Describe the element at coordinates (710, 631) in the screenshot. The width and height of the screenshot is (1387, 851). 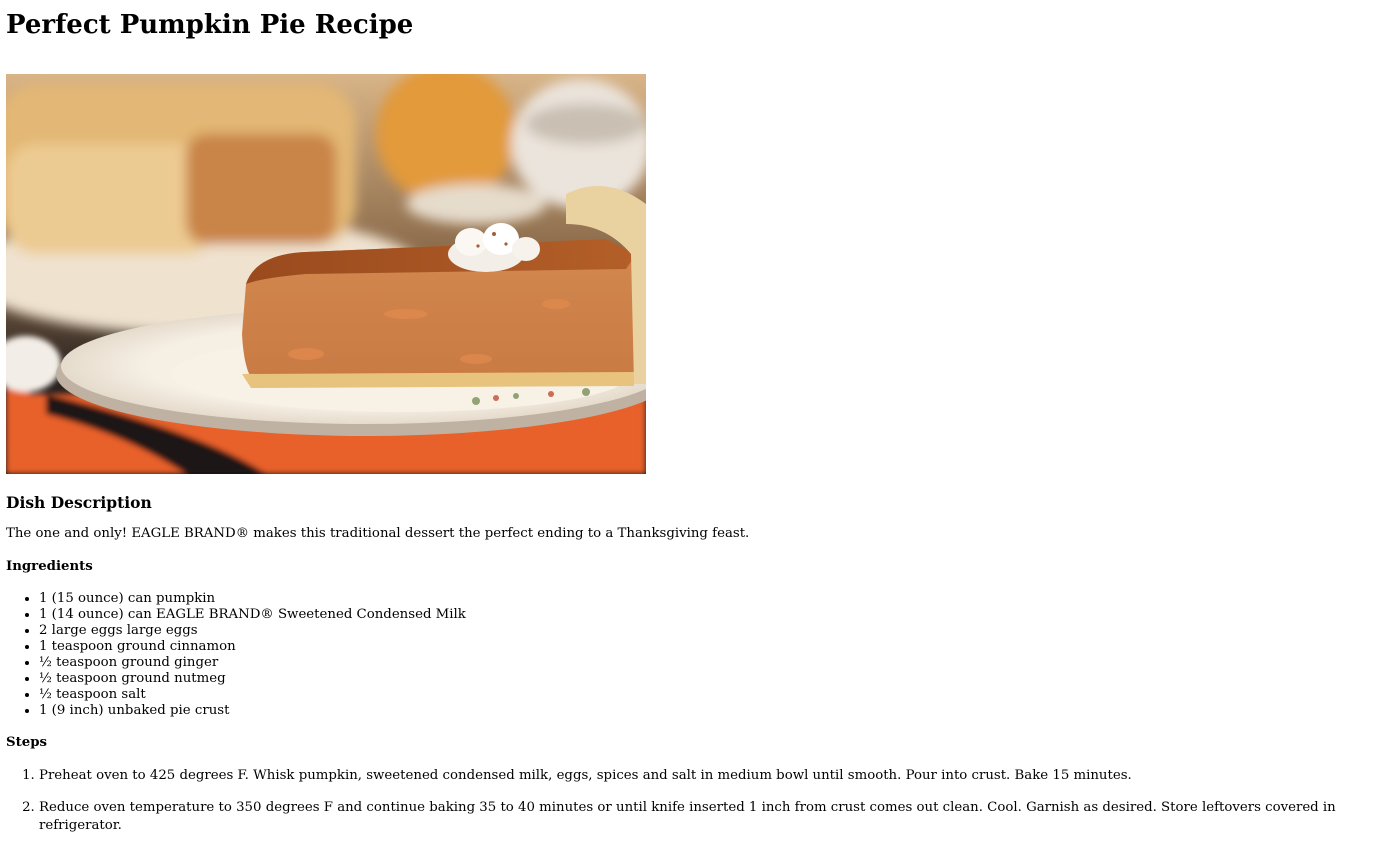
I see `ingredient-item: 2 large eggs large eggs` at that location.